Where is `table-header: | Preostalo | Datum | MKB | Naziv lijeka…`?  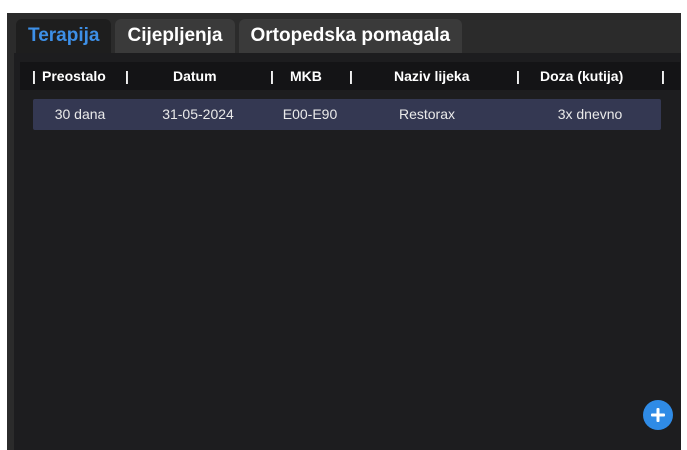
table-header: | Preostalo | Datum | MKB | Naziv lijeka… is located at coordinates (350, 76).